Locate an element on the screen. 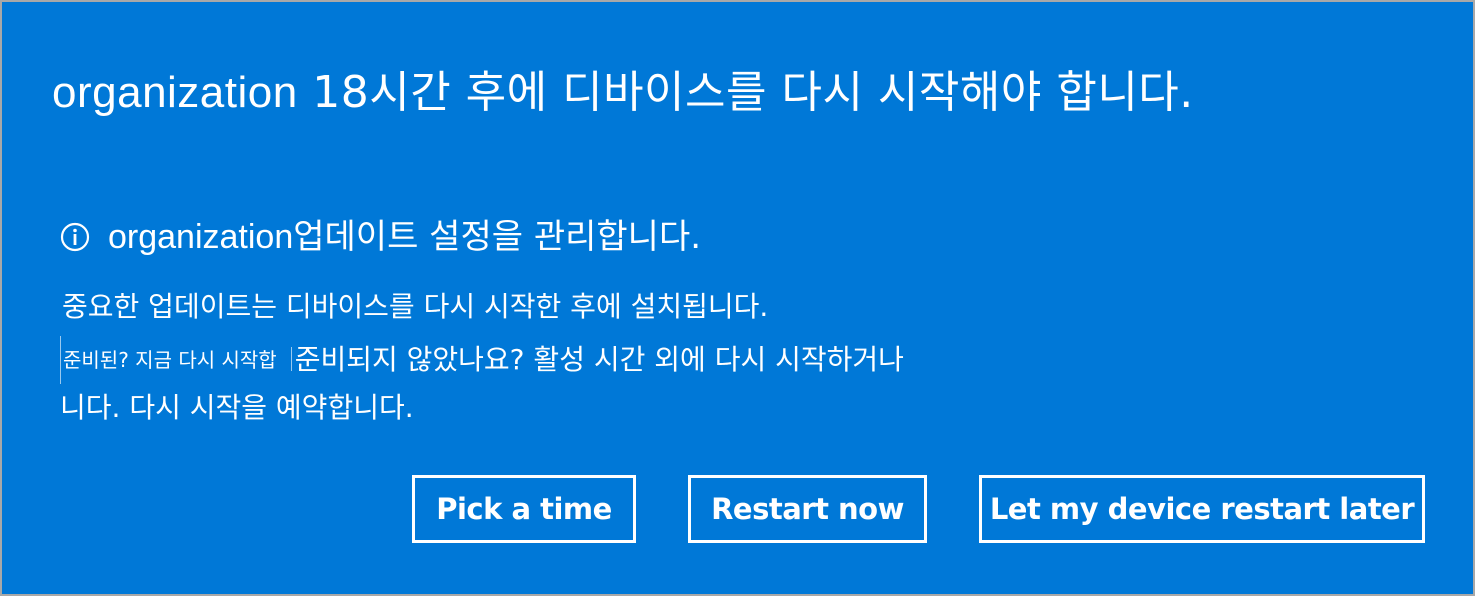 The width and height of the screenshot is (1475, 596). info-row: organization 업데이트 설정을 관리합니다. is located at coordinates (380, 237).